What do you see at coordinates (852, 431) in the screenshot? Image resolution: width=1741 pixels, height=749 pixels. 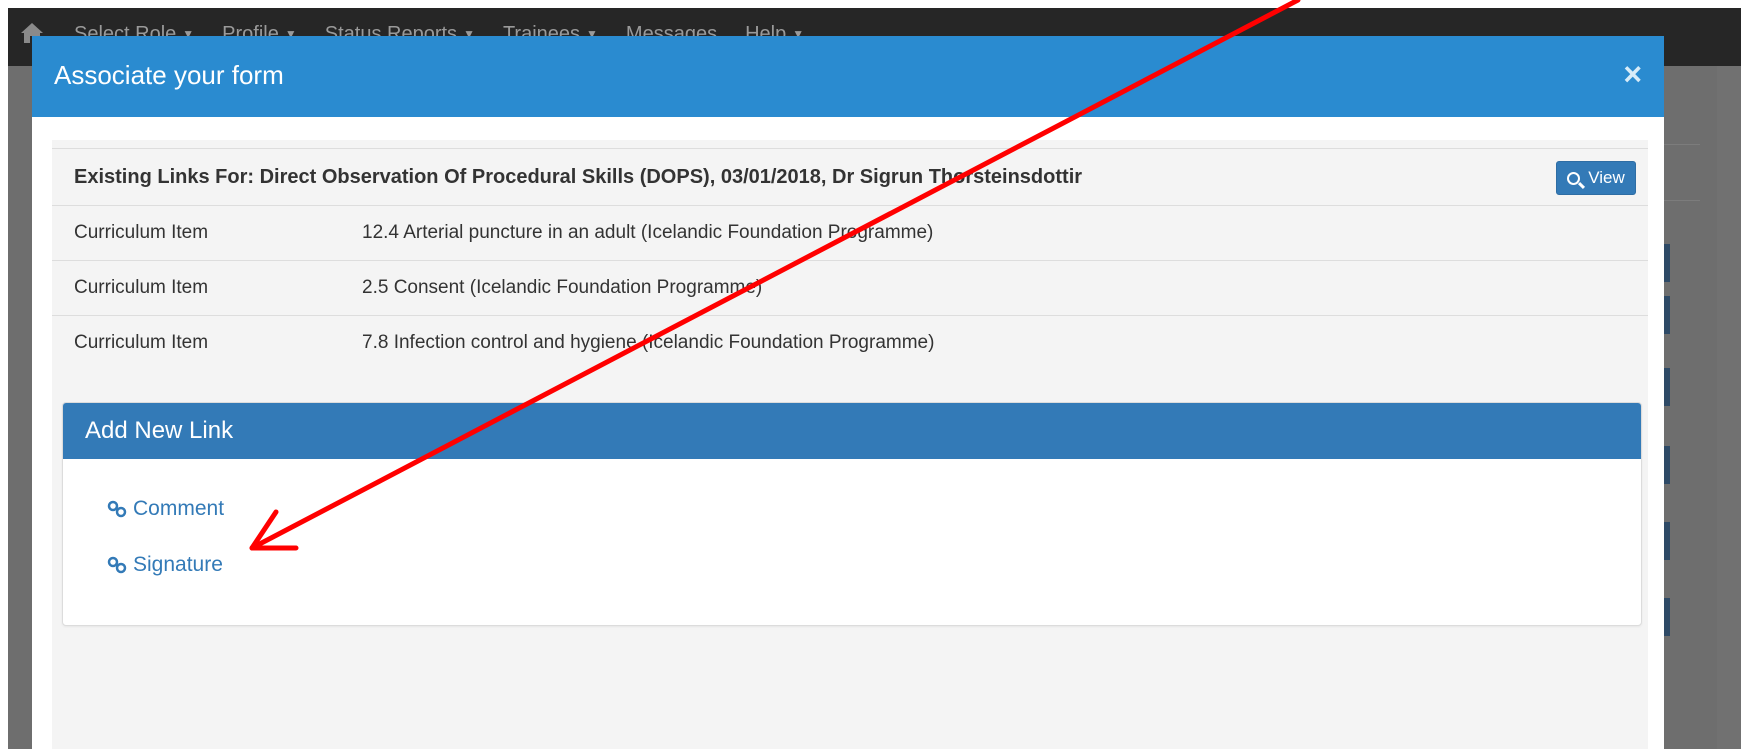 I see `panel-heading: Add New Link` at bounding box center [852, 431].